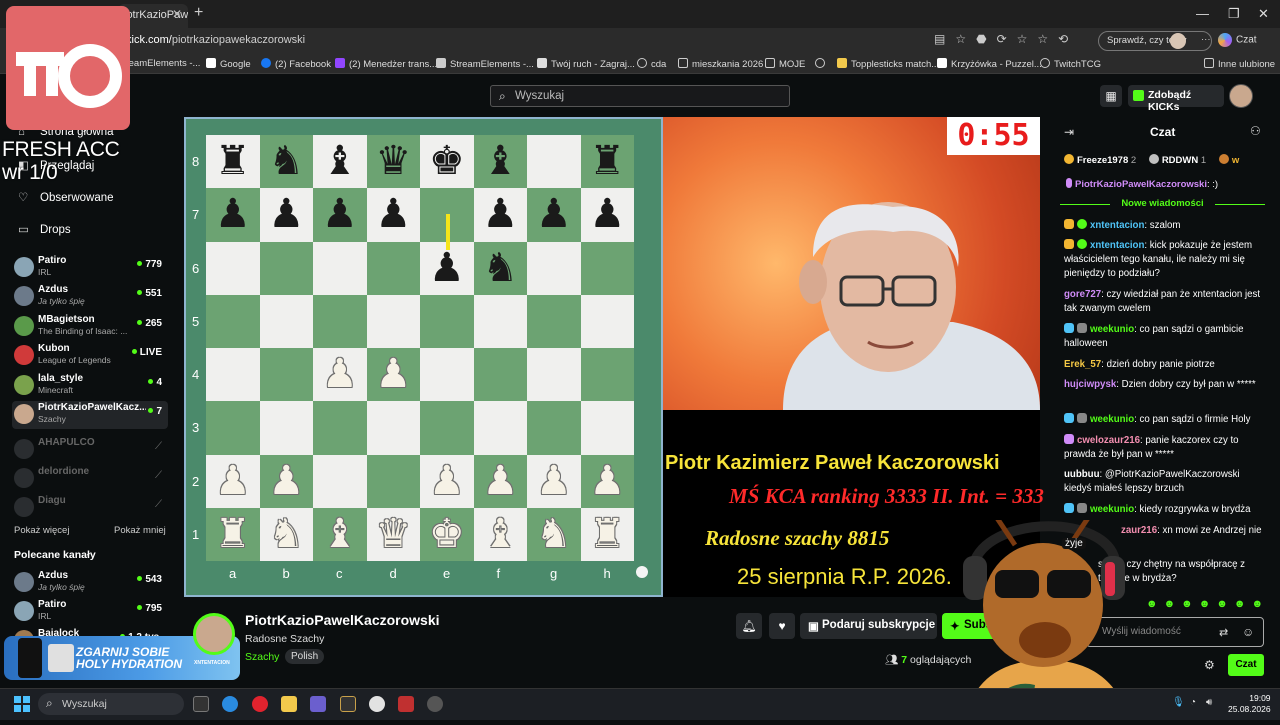 The height and width of the screenshot is (725, 1280). What do you see at coordinates (318, 704) in the screenshot?
I see `teams-icon` at bounding box center [318, 704].